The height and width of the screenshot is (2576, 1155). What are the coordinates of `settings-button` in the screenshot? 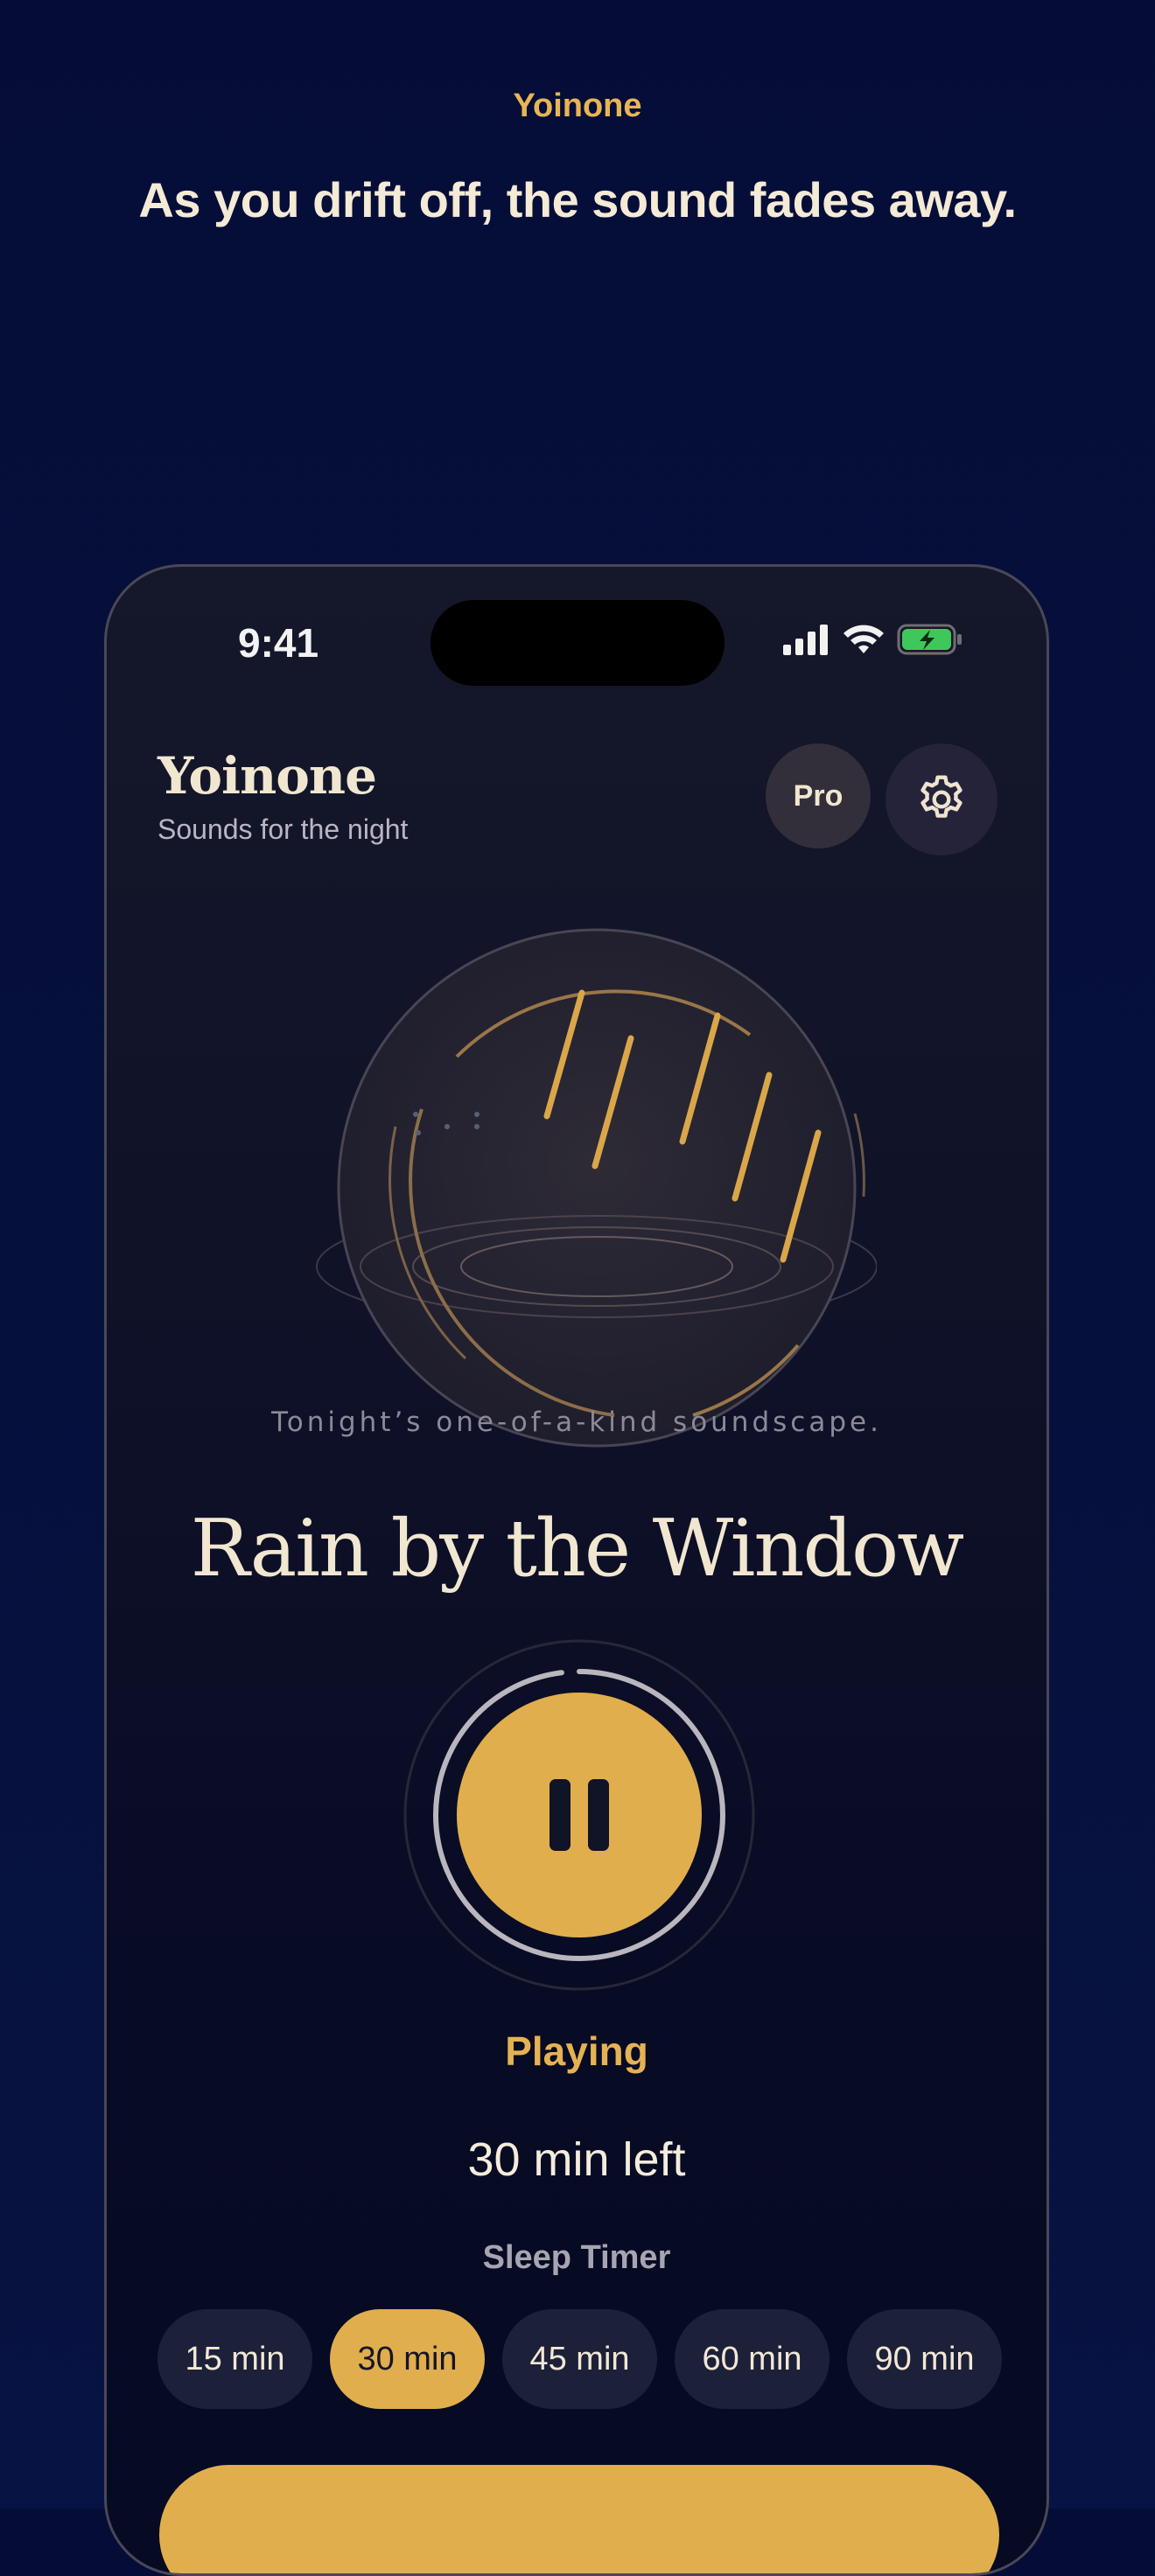 It's located at (942, 799).